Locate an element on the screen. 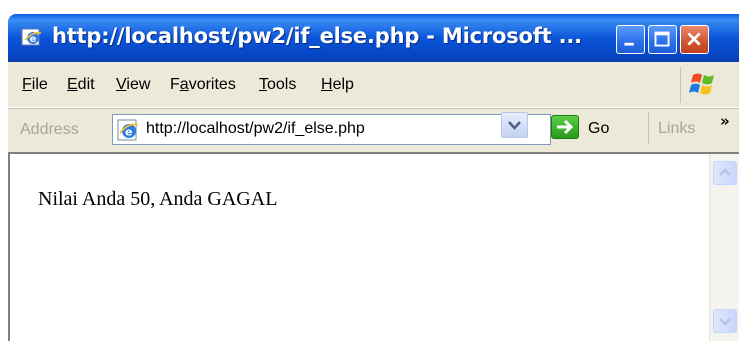 This screenshot has height=341, width=739. windows-flag-icon is located at coordinates (701, 84).